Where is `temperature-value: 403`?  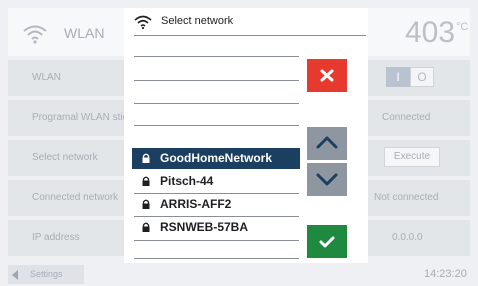 temperature-value: 403 is located at coordinates (430, 32).